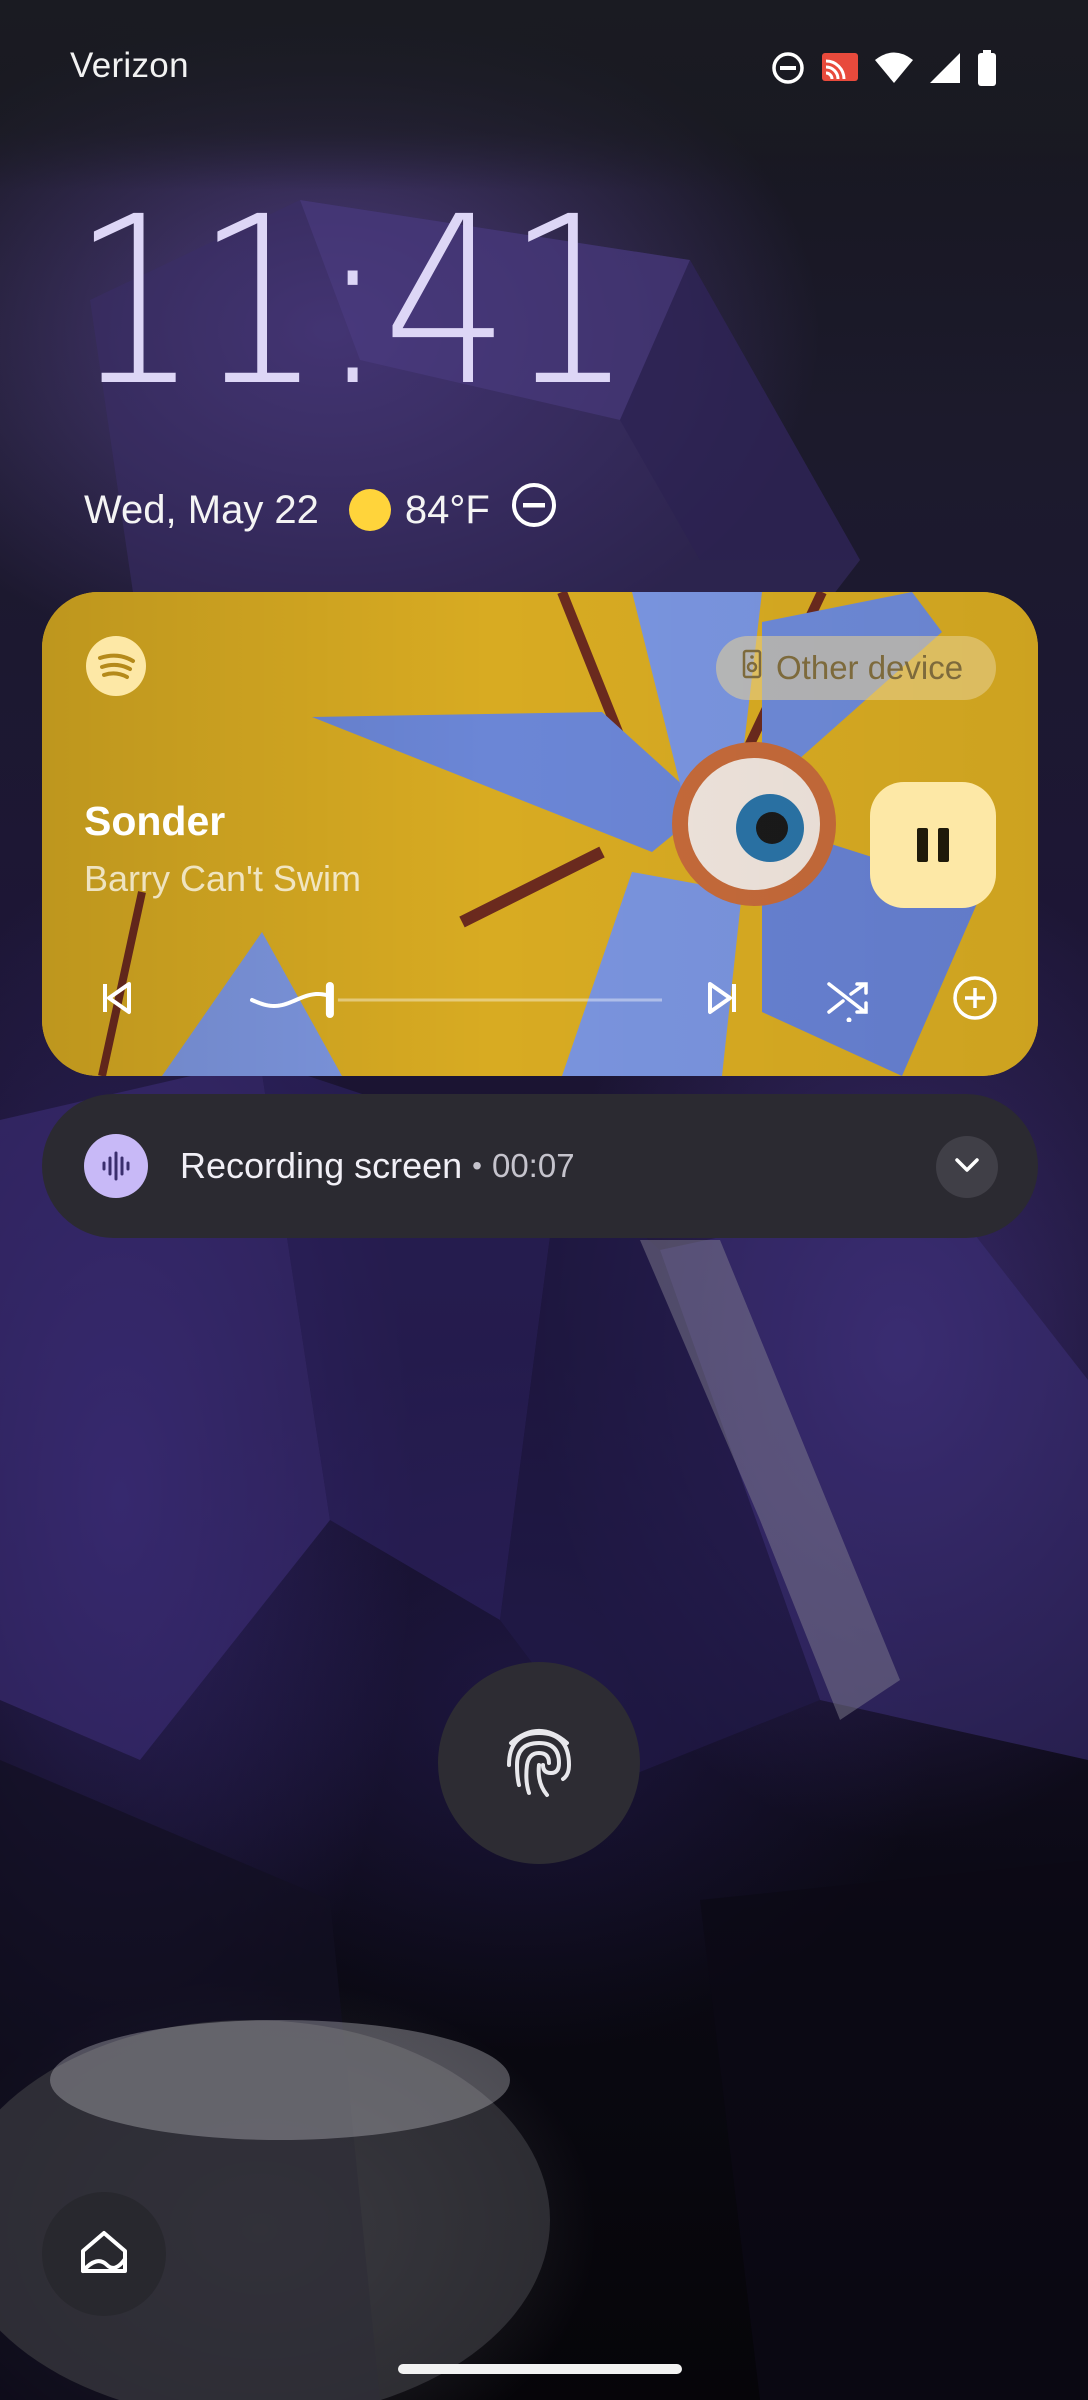 The width and height of the screenshot is (1088, 2400). Describe the element at coordinates (321, 1165) in the screenshot. I see `notification-title: Recording screen` at that location.